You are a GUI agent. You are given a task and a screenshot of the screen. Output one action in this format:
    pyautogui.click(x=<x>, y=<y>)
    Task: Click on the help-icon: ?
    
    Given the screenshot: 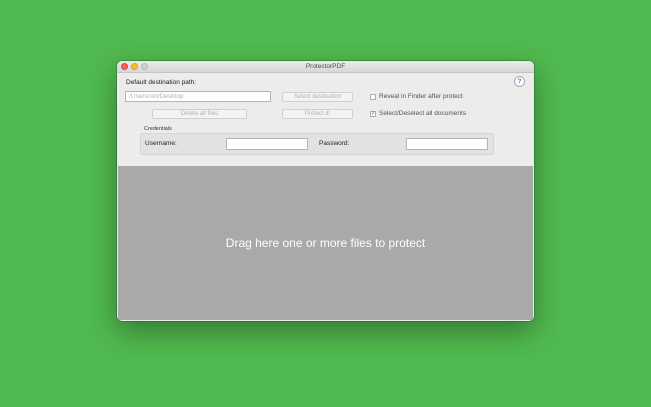 What is the action you would take?
    pyautogui.click(x=519, y=81)
    